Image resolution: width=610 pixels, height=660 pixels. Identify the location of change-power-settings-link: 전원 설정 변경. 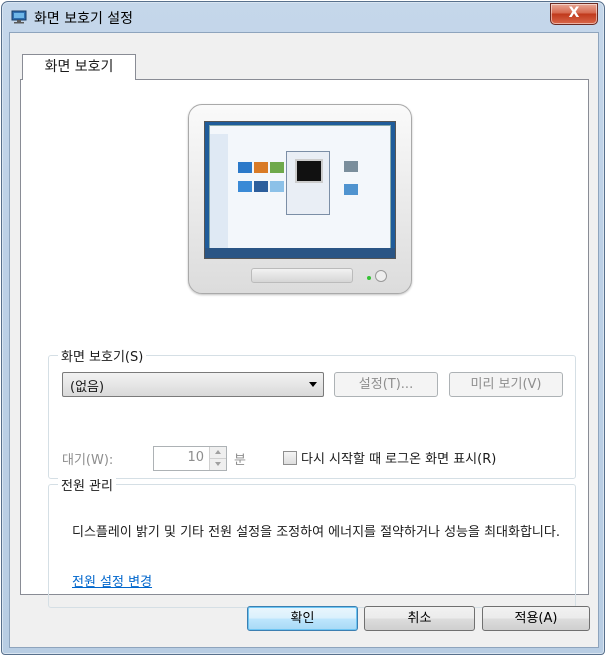
(112, 580).